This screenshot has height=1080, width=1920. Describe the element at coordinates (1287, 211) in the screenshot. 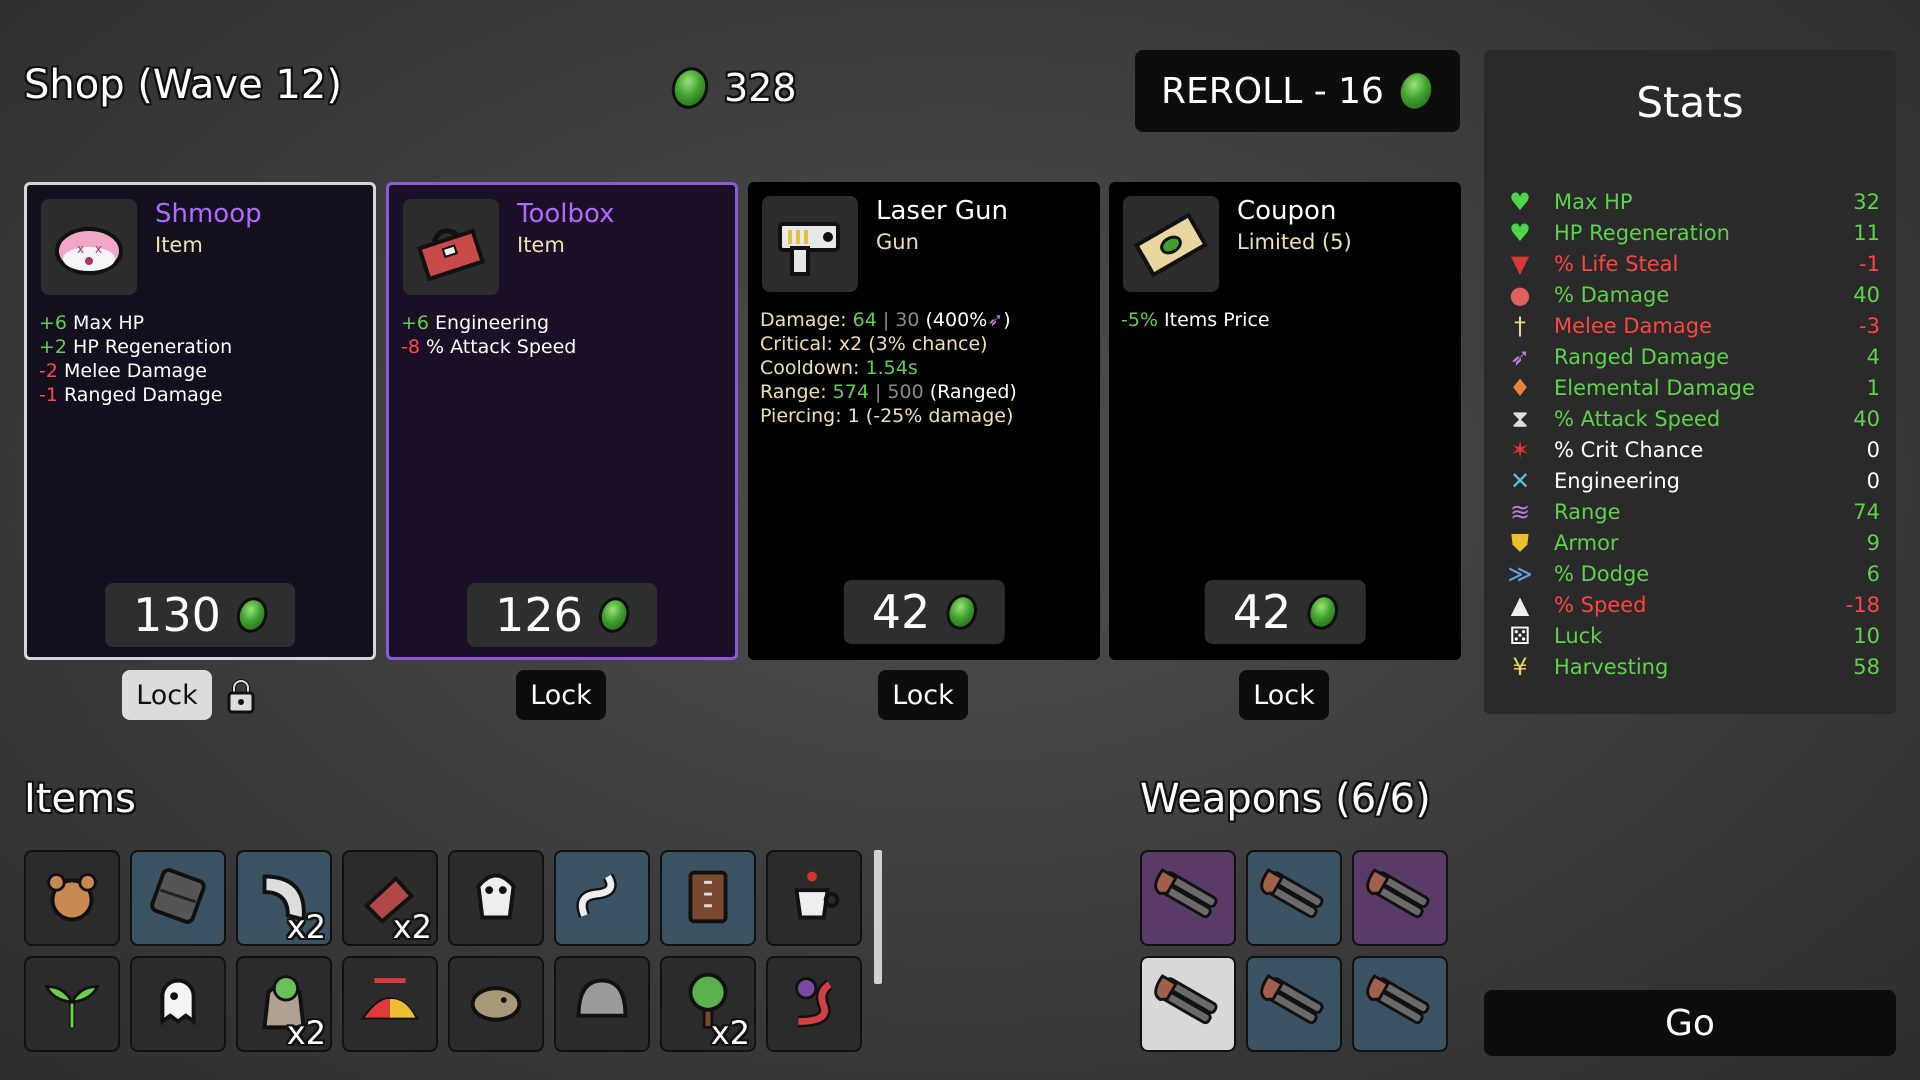

I see `card-name: Coupon` at that location.